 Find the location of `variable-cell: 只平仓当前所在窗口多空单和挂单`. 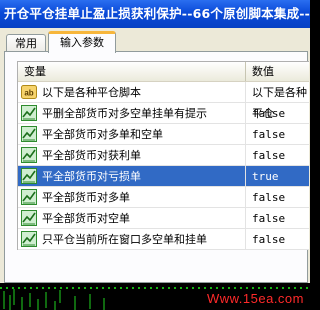

variable-cell: 只平仓当前所在窗口多空单和挂单 is located at coordinates (132, 239).